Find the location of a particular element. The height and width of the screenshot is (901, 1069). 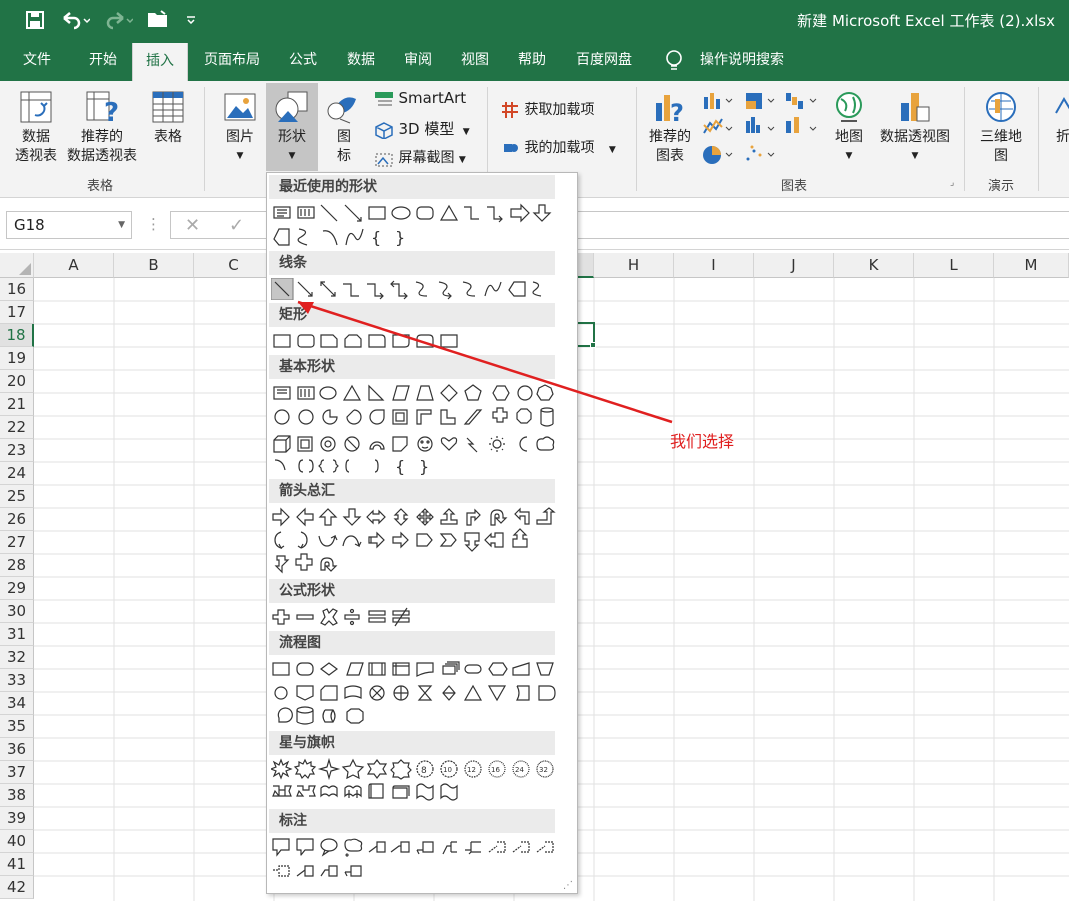

row-header: 22 is located at coordinates (17, 427).